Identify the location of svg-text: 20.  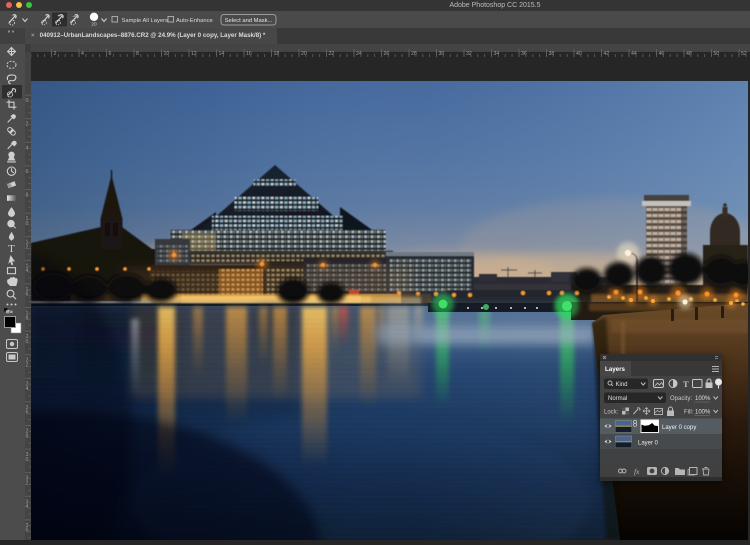
(94, 25).